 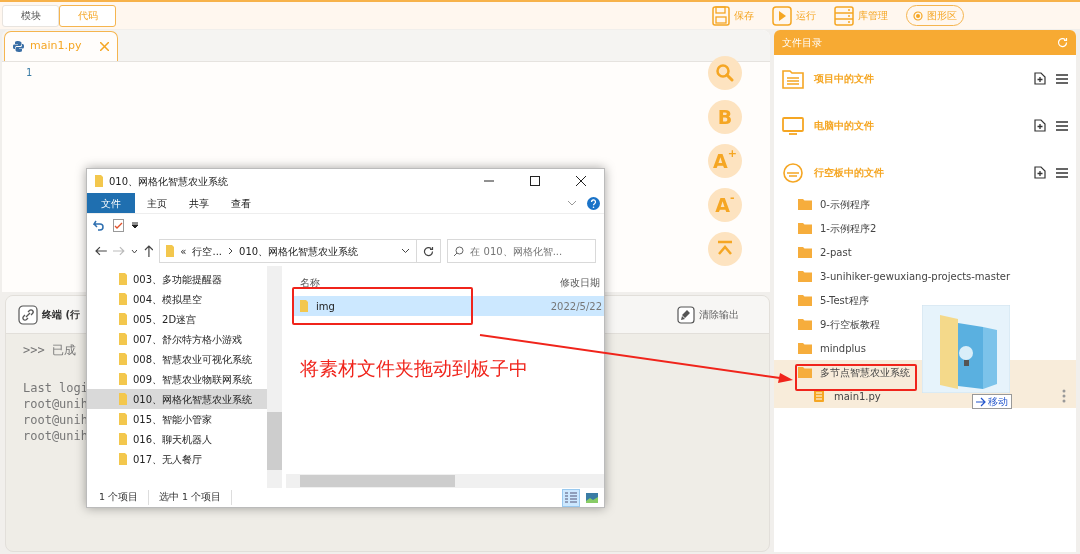 What do you see at coordinates (61, 315) in the screenshot?
I see `terminal-title: 终端 (行` at bounding box center [61, 315].